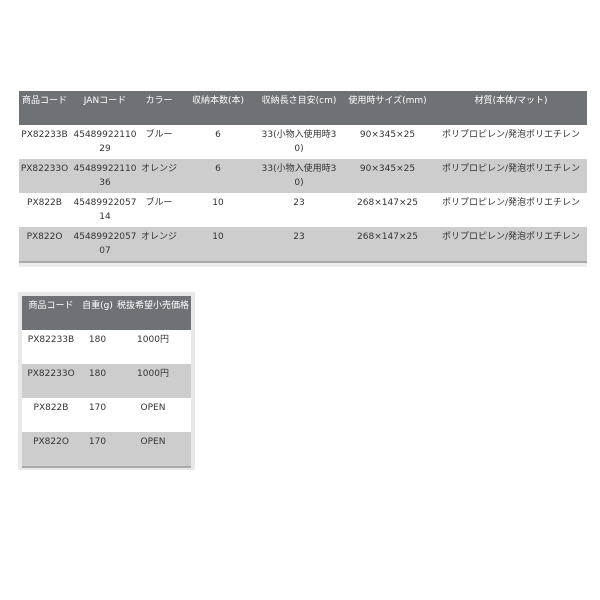 The image size is (600, 600). Describe the element at coordinates (159, 108) in the screenshot. I see `header-color: カラー` at that location.